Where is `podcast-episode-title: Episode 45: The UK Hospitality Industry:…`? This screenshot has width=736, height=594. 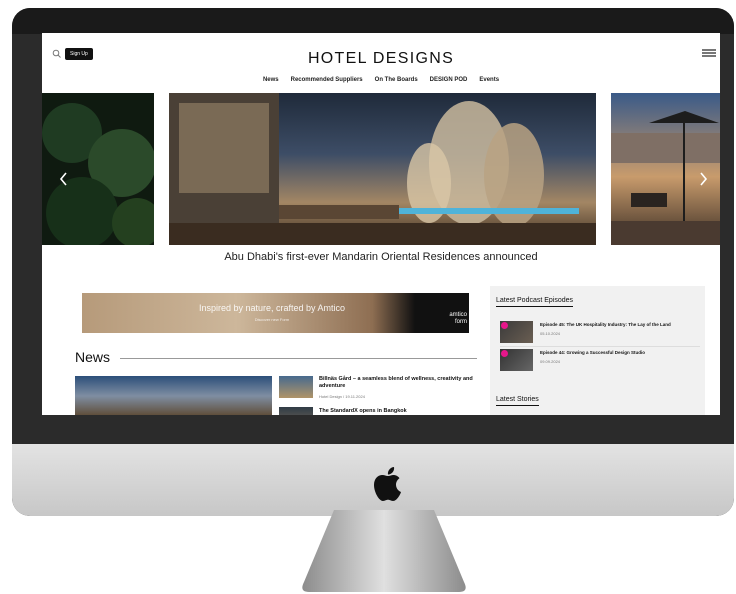
podcast-episode-title: Episode 45: The UK Hospitality Industry:… is located at coordinates (620, 324).